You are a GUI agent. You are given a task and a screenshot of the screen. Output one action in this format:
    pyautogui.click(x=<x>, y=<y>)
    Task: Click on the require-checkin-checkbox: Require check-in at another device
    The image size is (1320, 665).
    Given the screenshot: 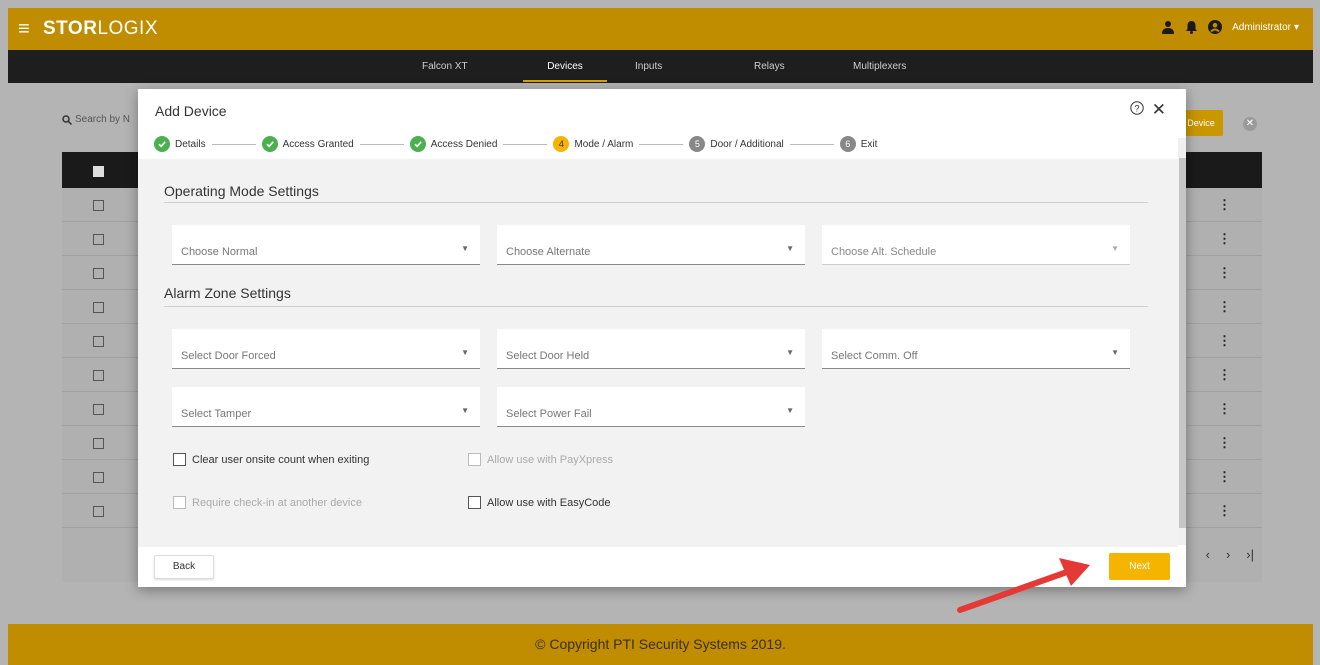 What is the action you would take?
    pyautogui.click(x=267, y=502)
    